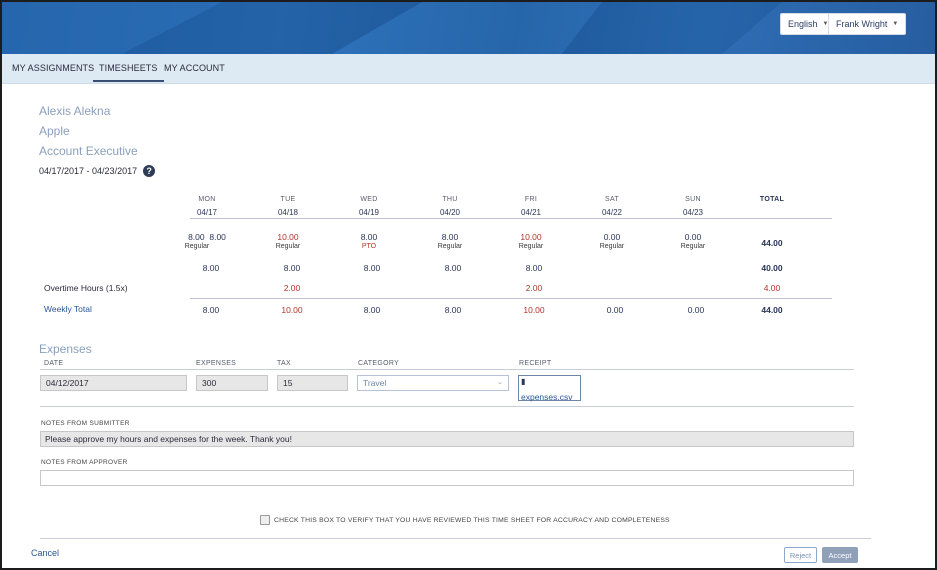 The width and height of the screenshot is (937, 570). Describe the element at coordinates (500, 382) in the screenshot. I see `chevron-down-icon: ⌄` at that location.